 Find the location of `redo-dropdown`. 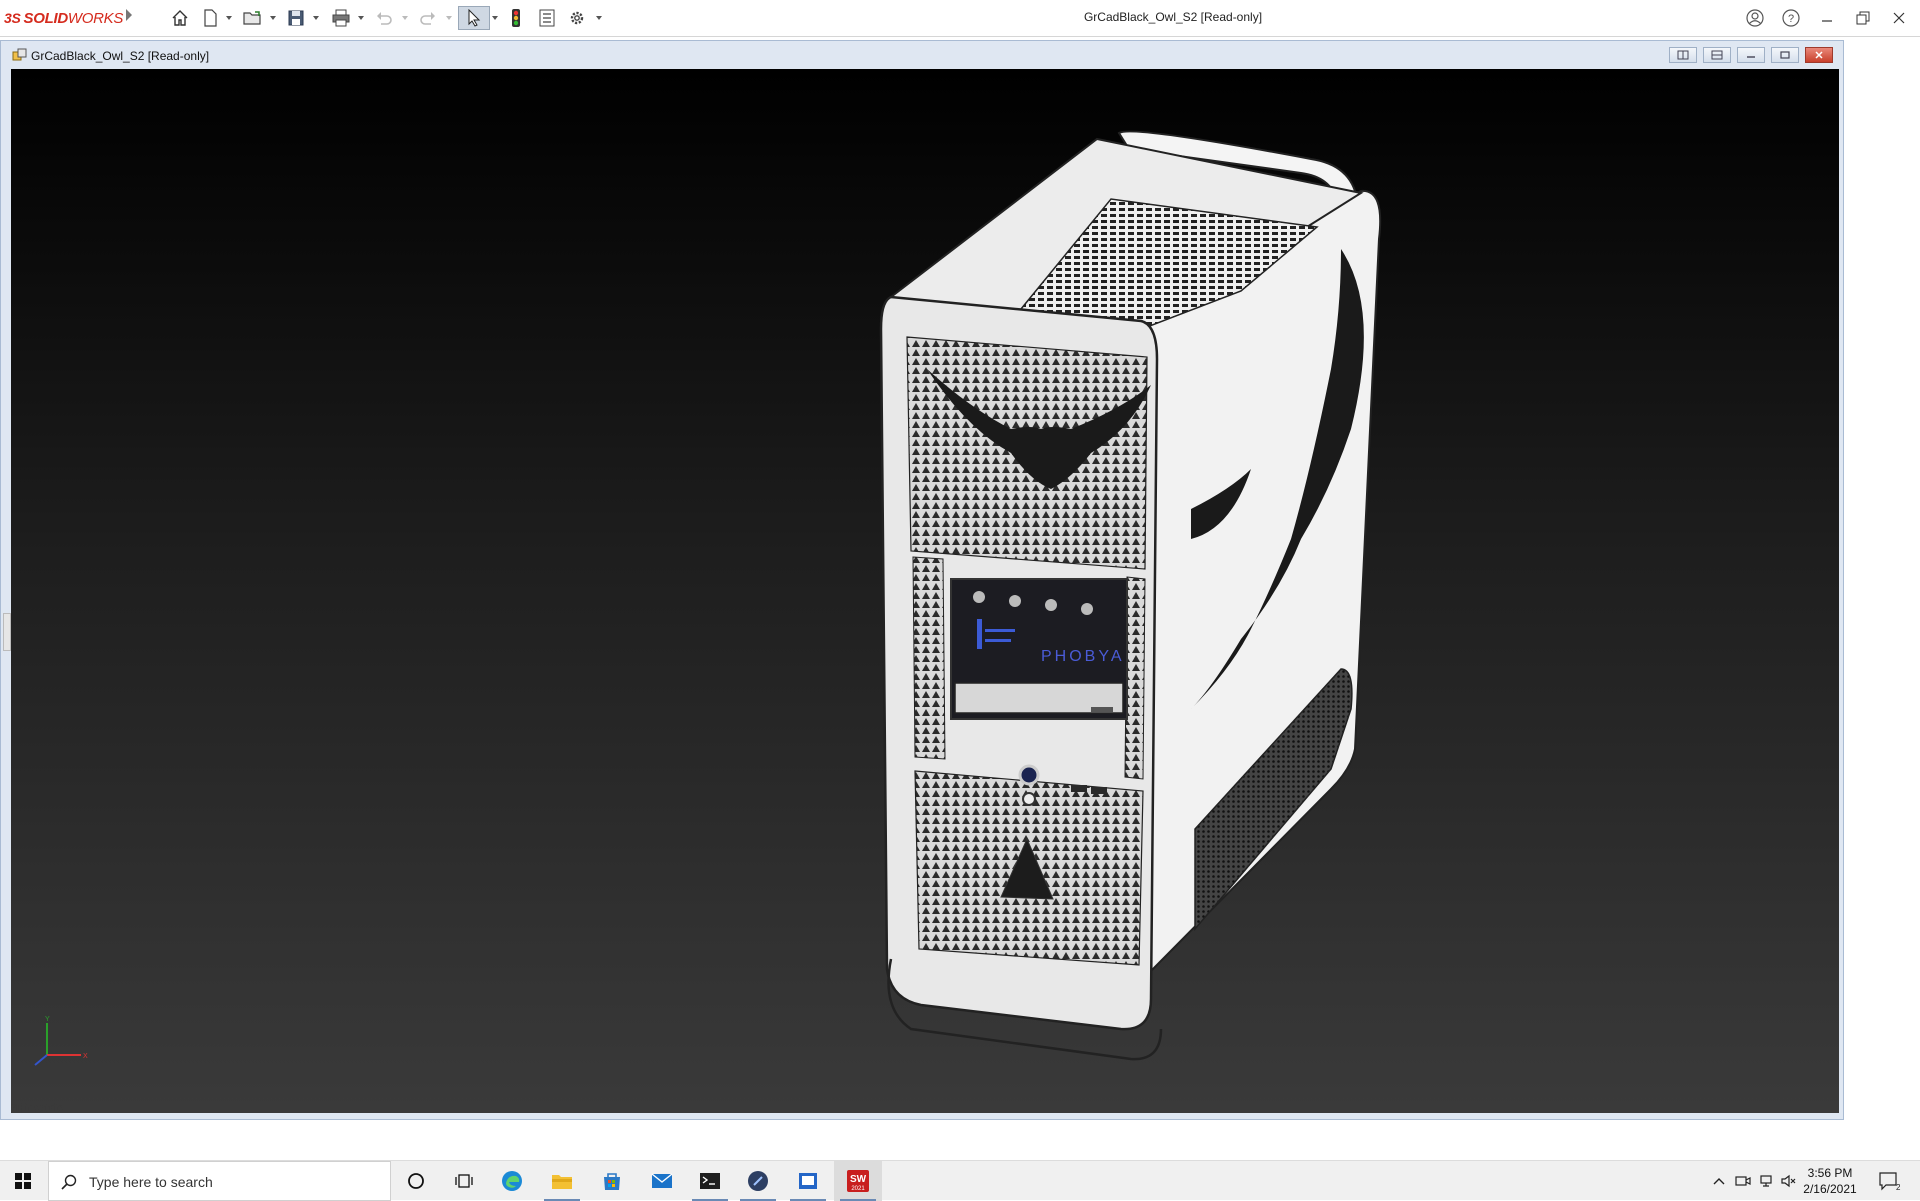

redo-dropdown is located at coordinates (449, 18).